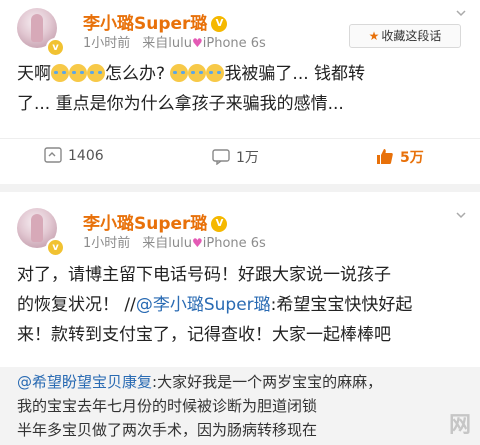  Describe the element at coordinates (167, 430) in the screenshot. I see `text-segment: 半年多宝贝做了两次手术，因为肠病转移现在` at that location.